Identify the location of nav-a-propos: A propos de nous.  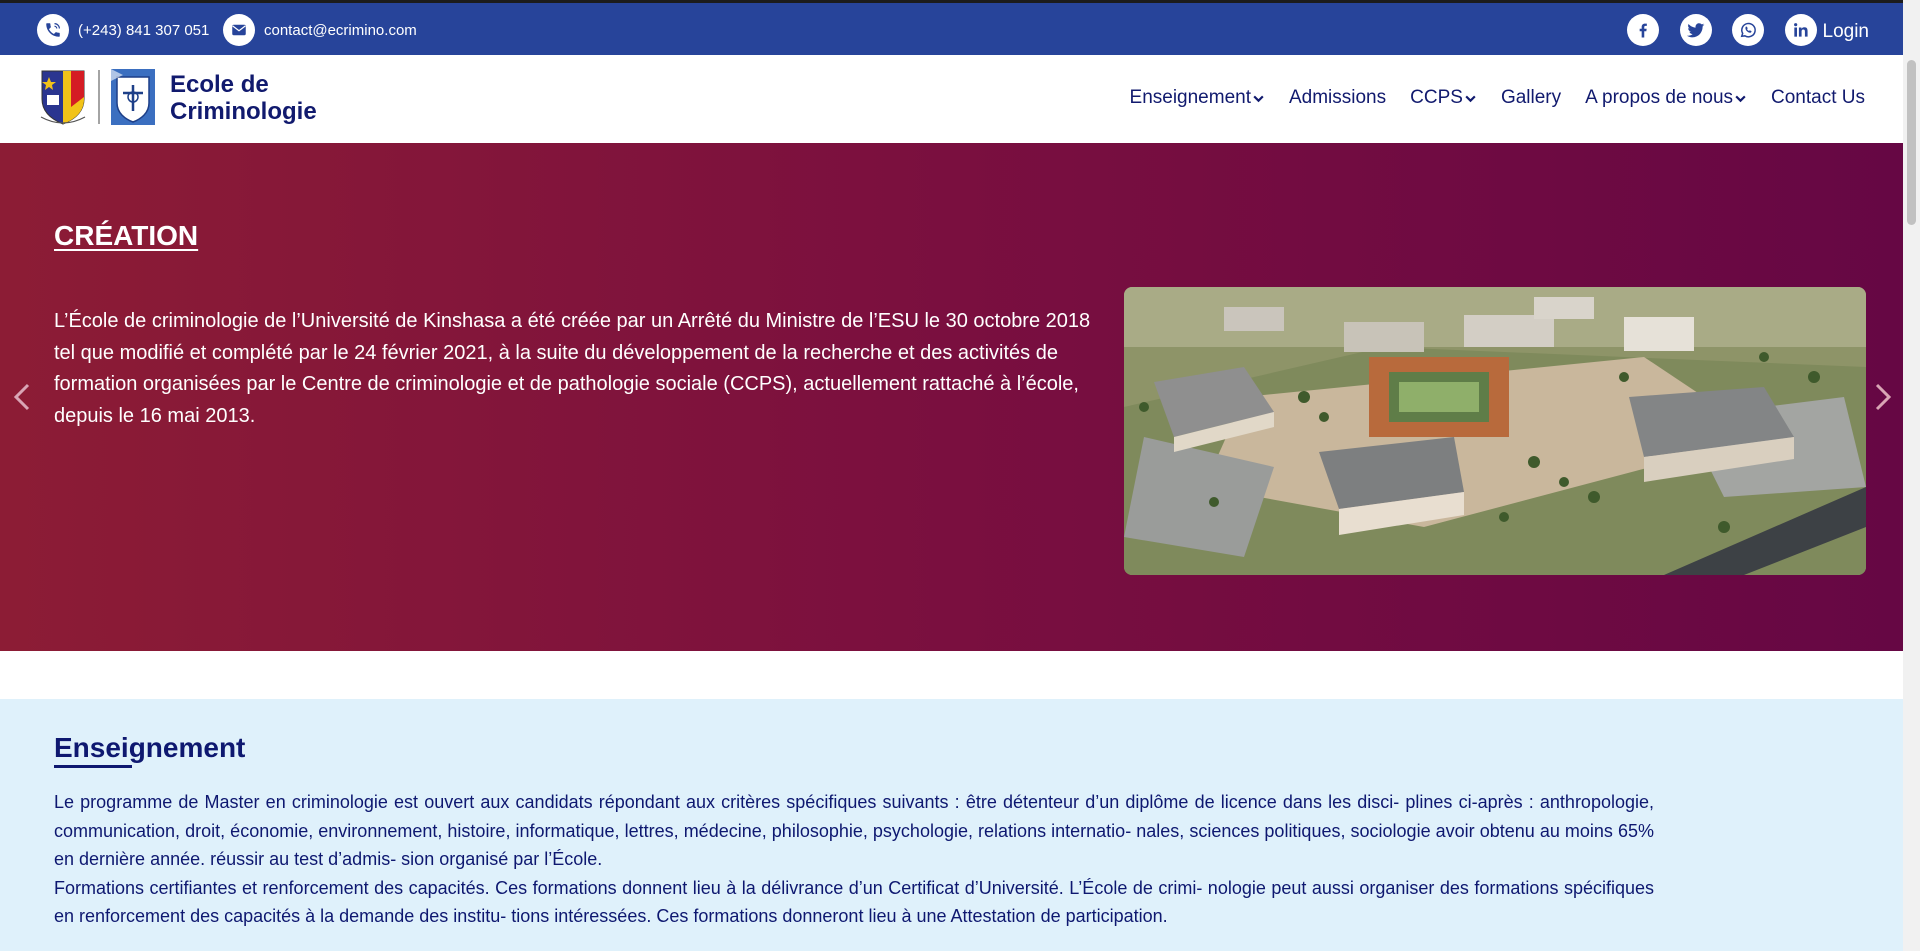
(1666, 98).